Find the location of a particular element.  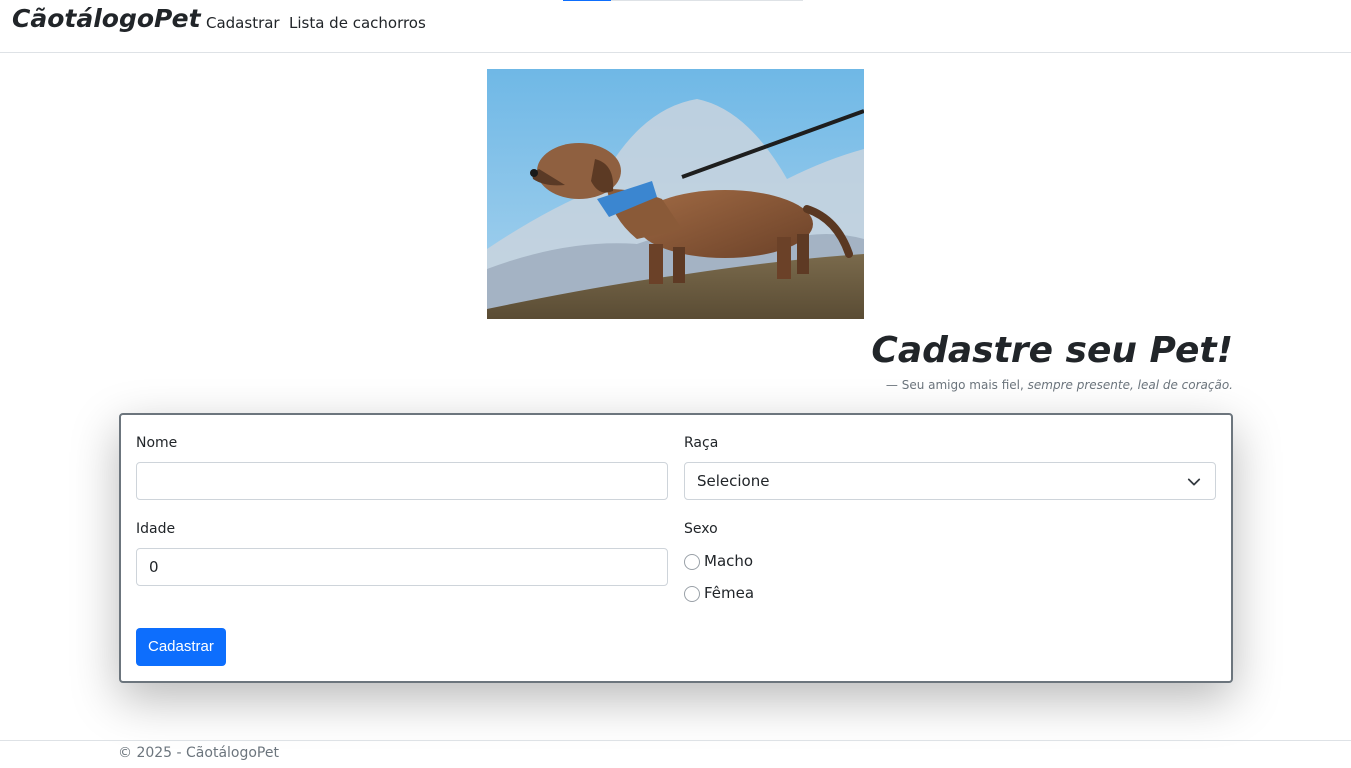

raca-select: Selecione is located at coordinates (950, 481).